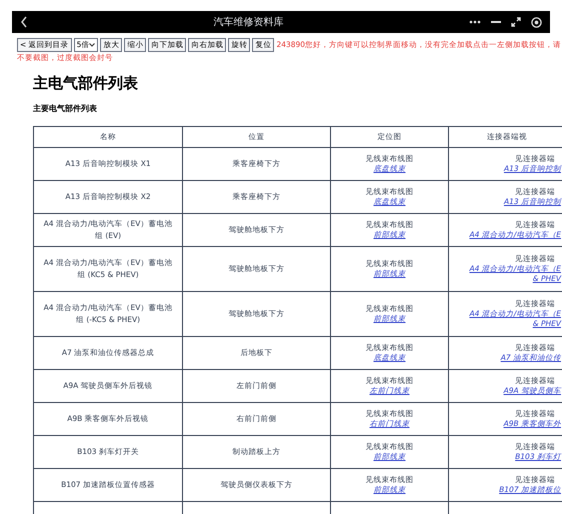  I want to click on page-heading: 主电气部件列表, so click(86, 83).